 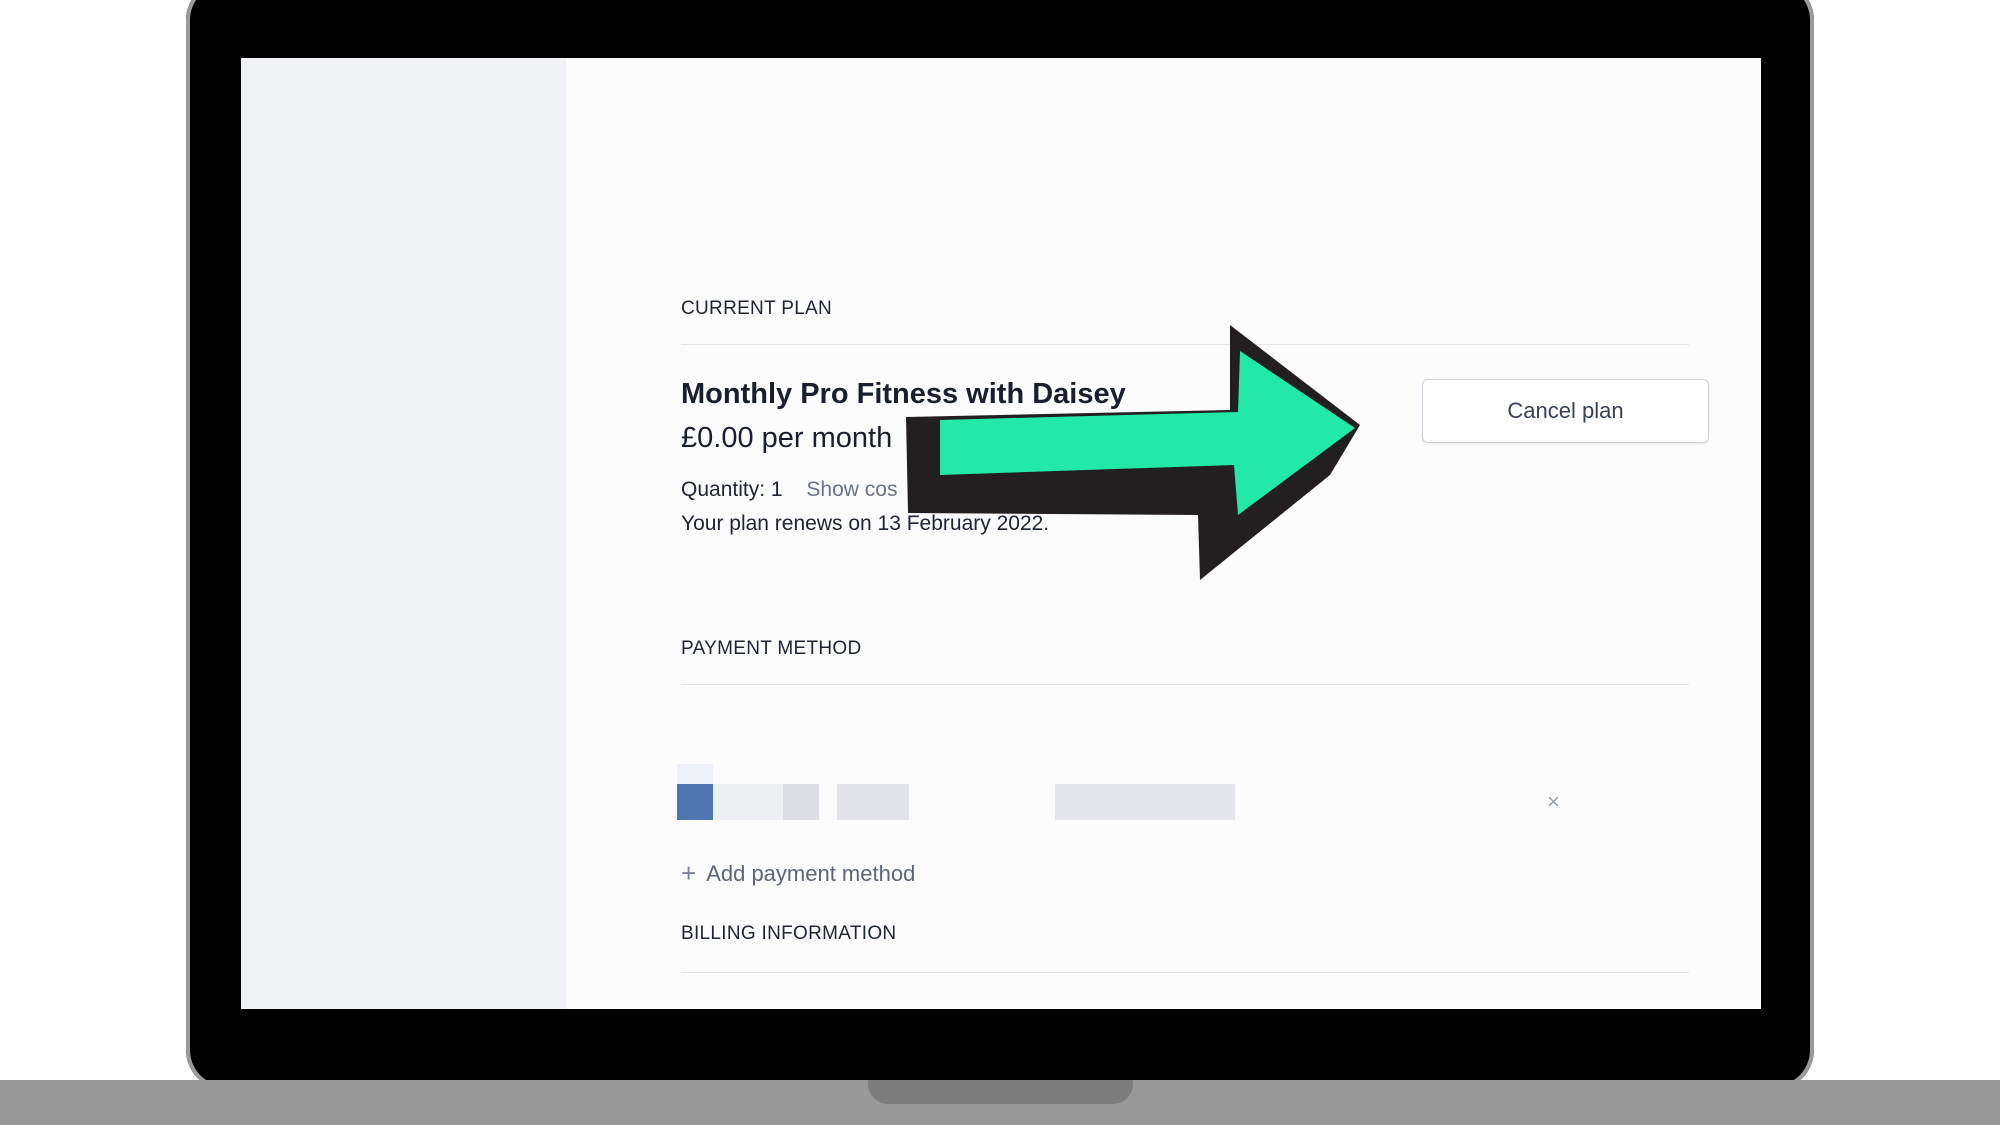 What do you see at coordinates (1133, 452) in the screenshot?
I see `green-pointer-arrow-icon` at bounding box center [1133, 452].